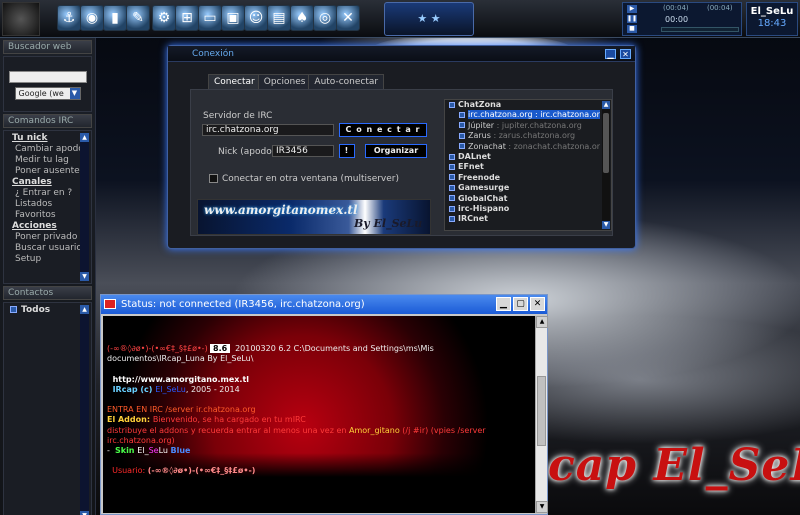 The image size is (800, 515). What do you see at coordinates (528, 178) in the screenshot?
I see `network-node: Freenode` at bounding box center [528, 178].